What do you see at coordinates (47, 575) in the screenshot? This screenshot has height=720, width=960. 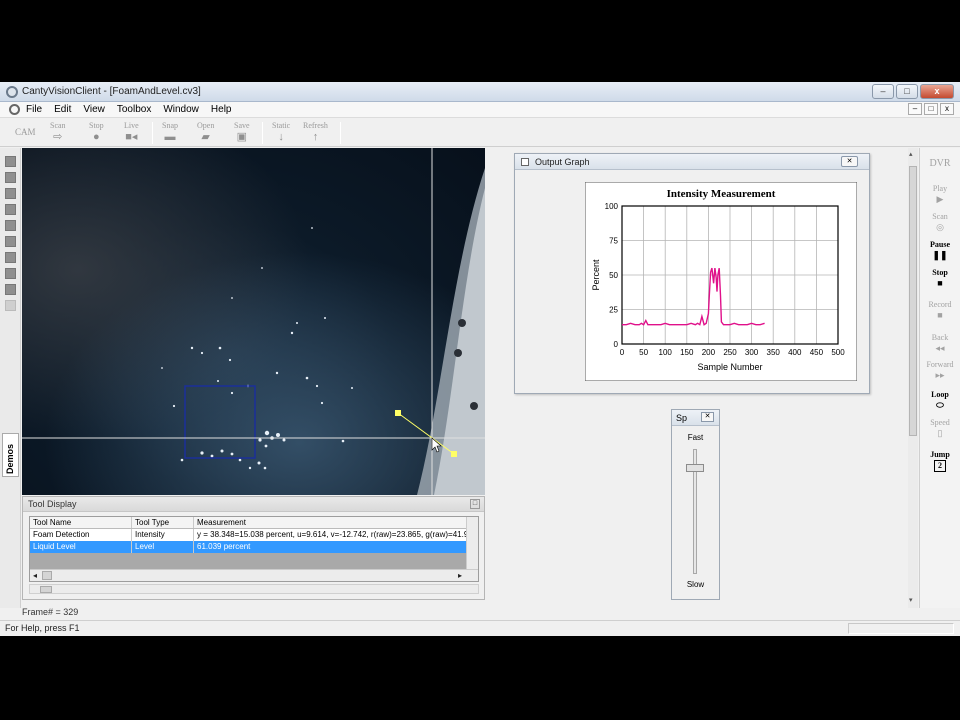 I see `scroll-thumb` at bounding box center [47, 575].